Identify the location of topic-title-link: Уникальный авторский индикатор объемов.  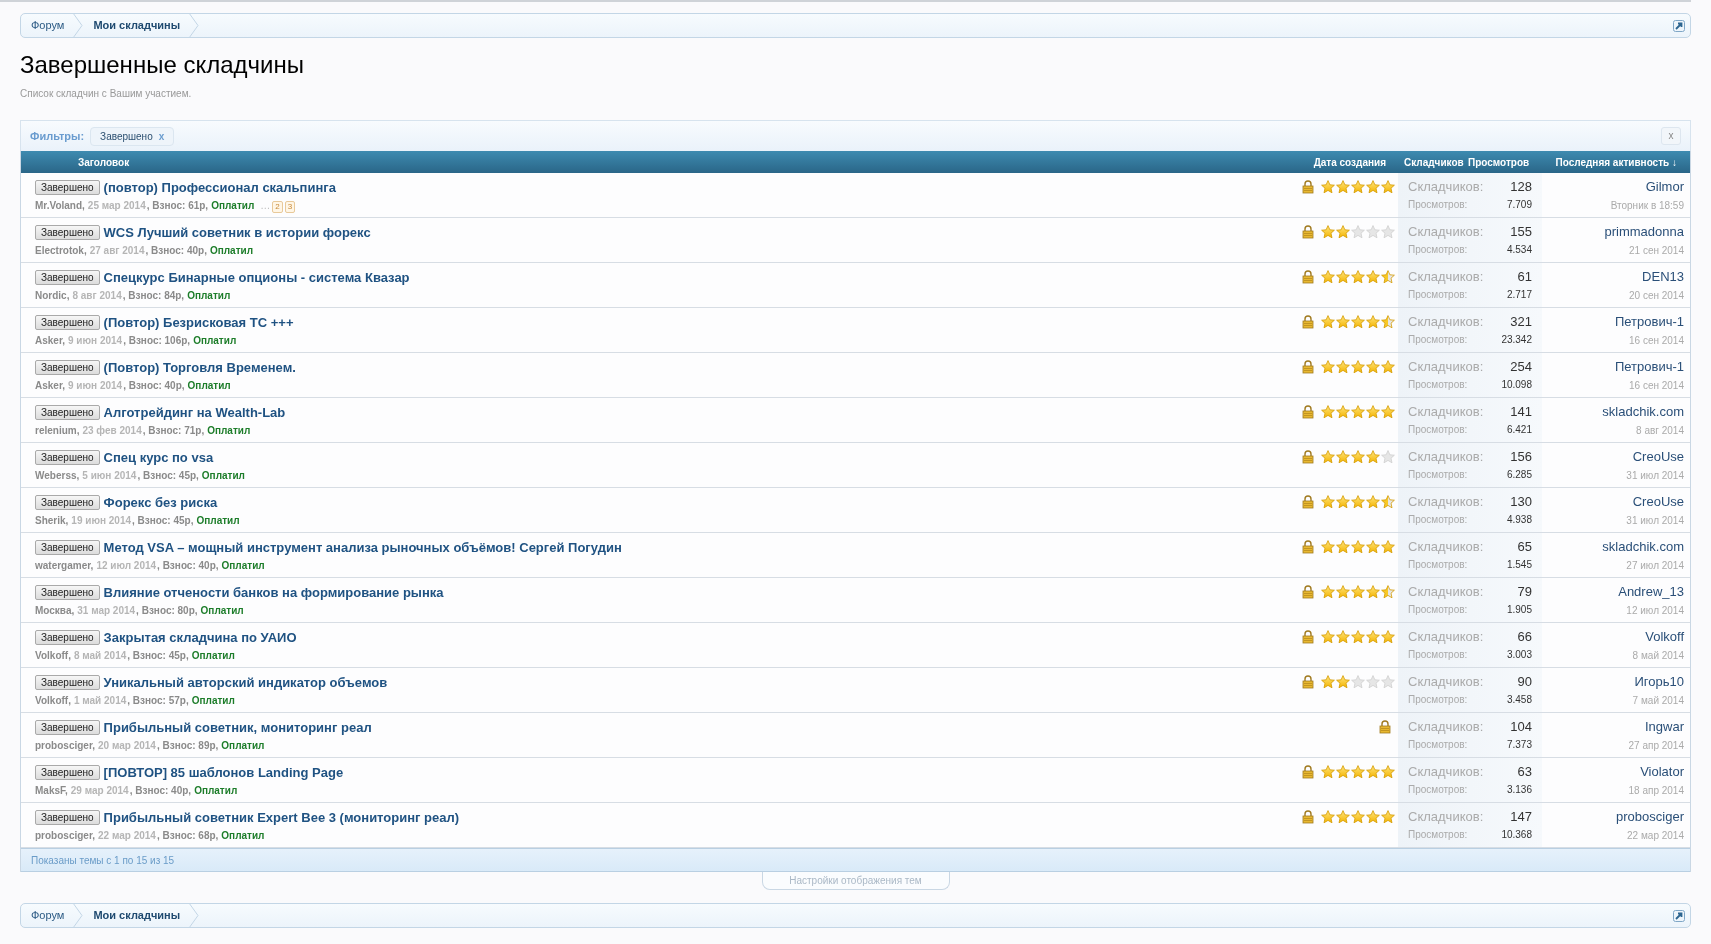
(245, 683).